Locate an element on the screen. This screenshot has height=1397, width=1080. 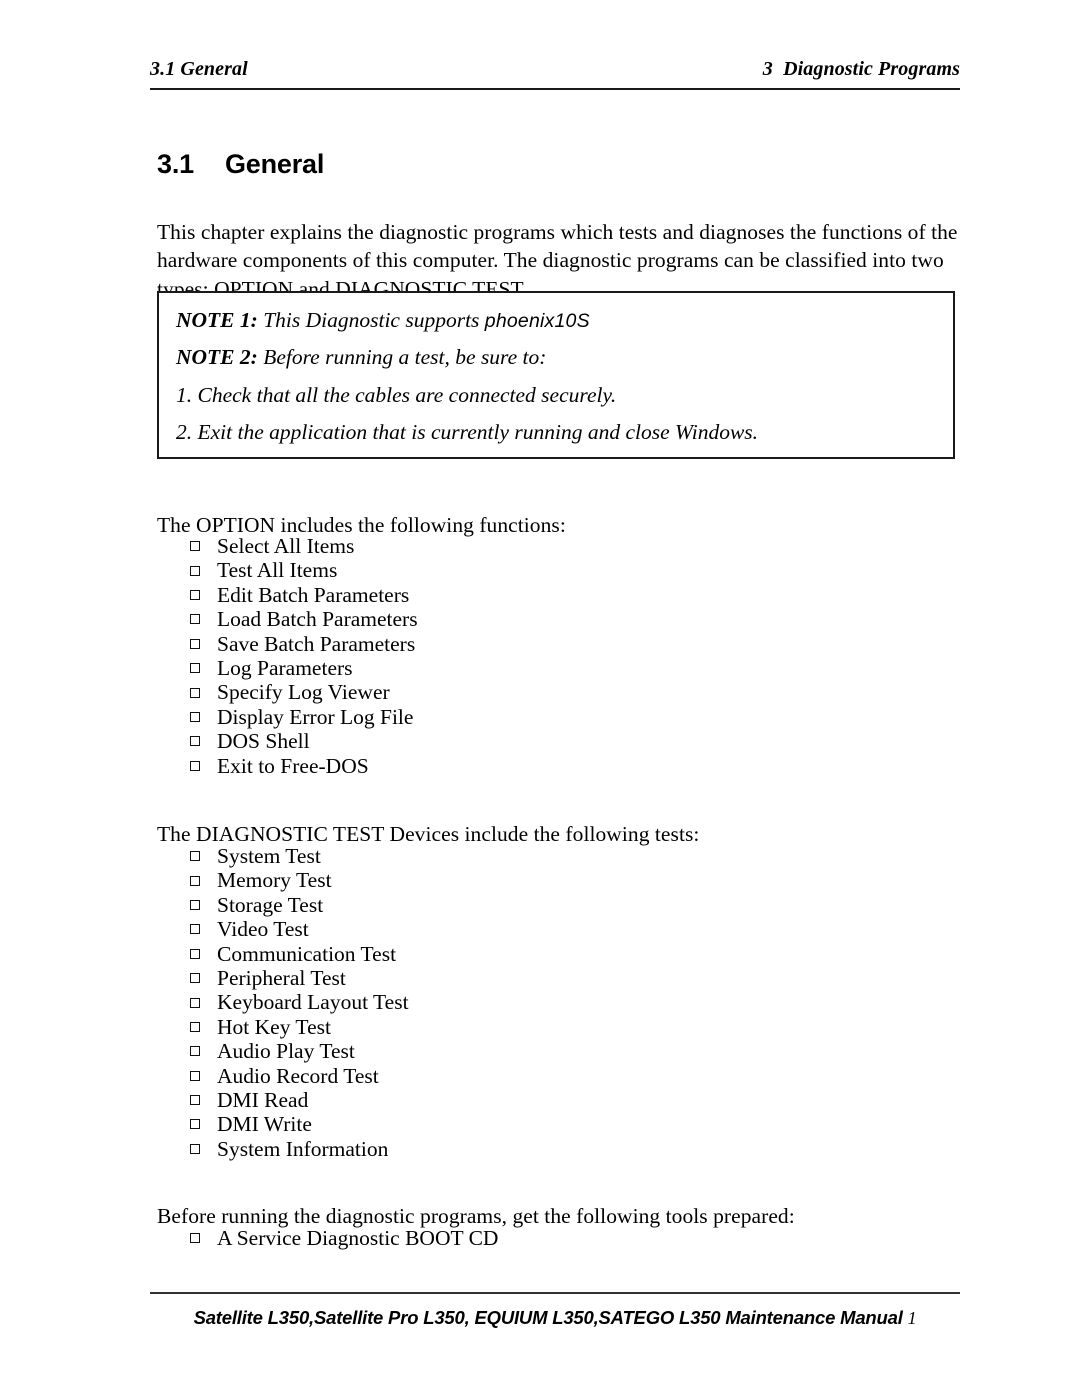
list-item: Edit Batch Parameters is located at coordinates (304, 595).